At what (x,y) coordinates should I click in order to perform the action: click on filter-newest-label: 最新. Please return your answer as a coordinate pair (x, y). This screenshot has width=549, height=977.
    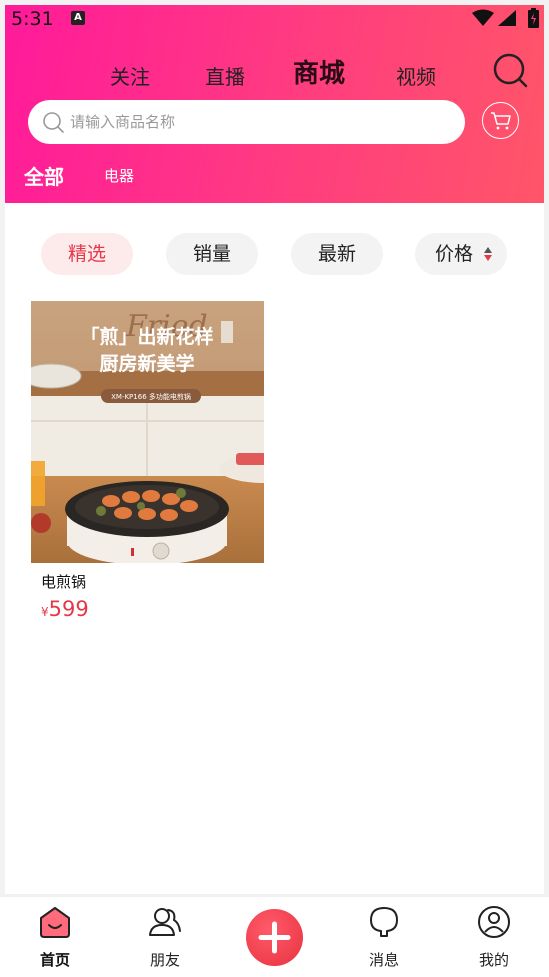
    Looking at the image, I should click on (336, 254).